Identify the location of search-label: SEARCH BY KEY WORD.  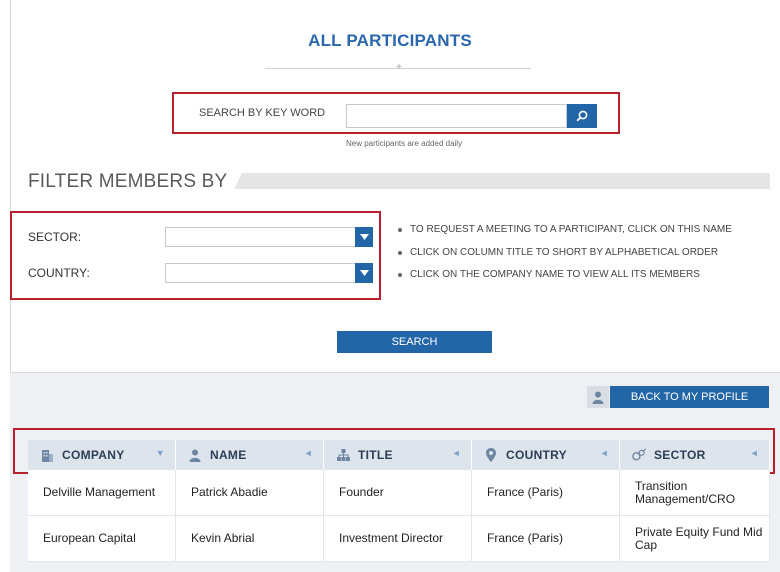
(262, 113).